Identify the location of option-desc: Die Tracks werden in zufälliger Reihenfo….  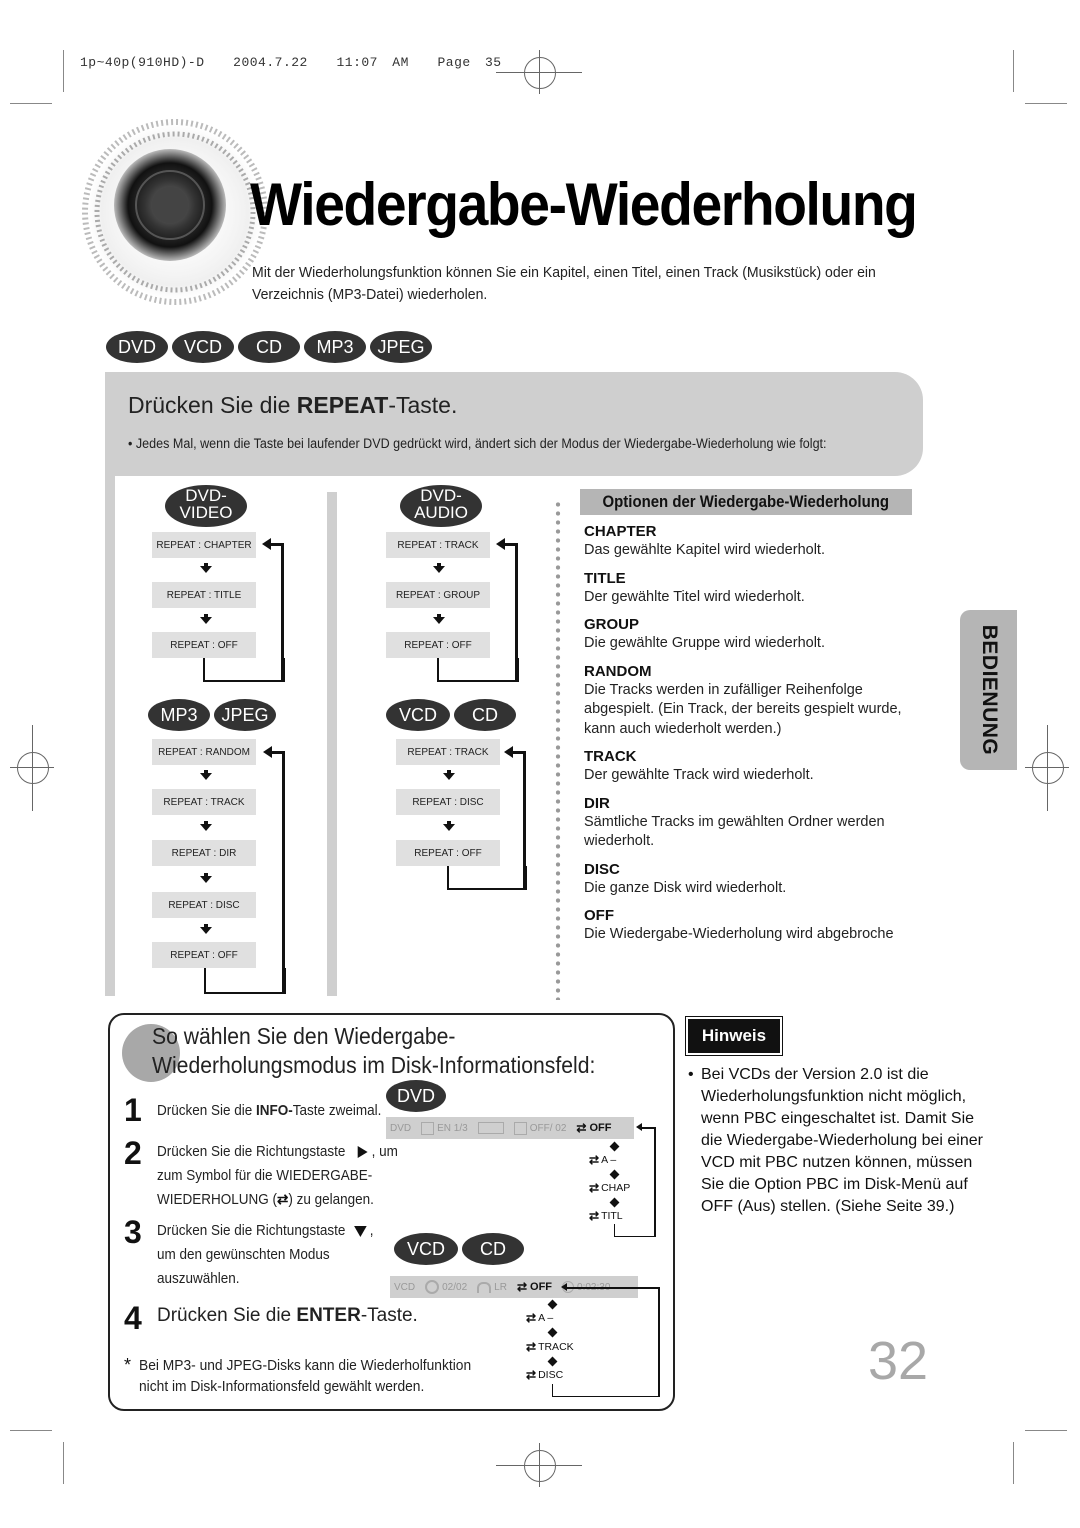
(743, 709).